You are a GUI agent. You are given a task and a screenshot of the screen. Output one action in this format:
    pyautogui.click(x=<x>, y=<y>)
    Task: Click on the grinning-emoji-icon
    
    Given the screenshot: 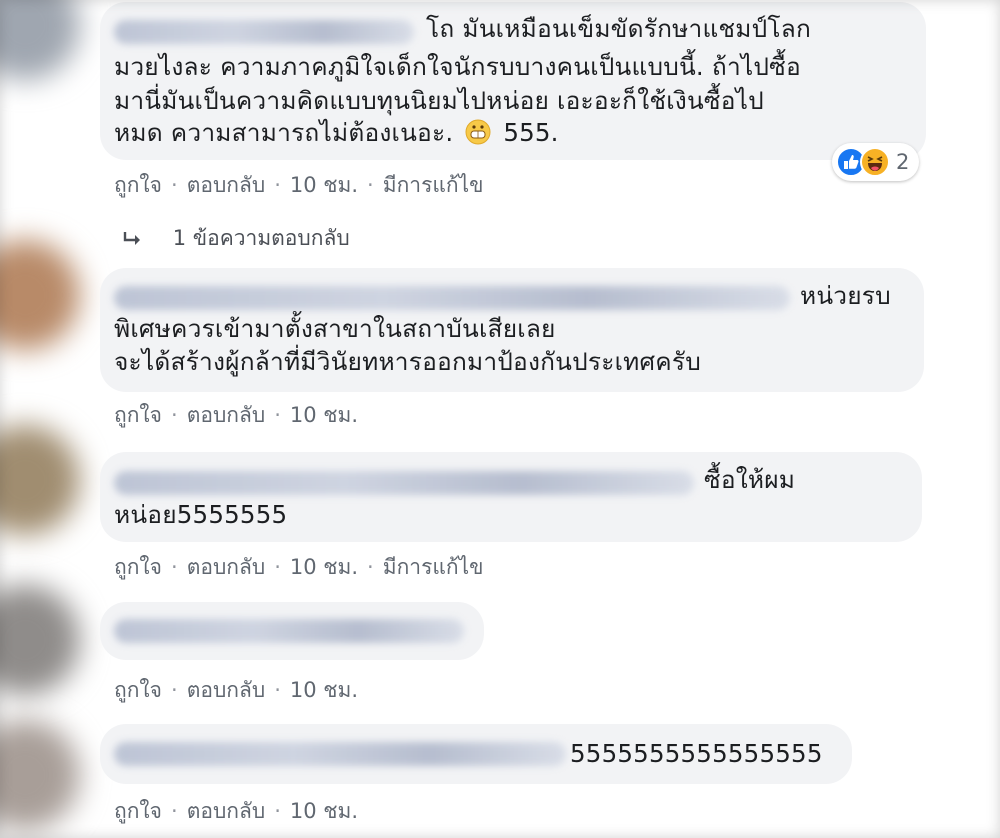 What is the action you would take?
    pyautogui.click(x=478, y=132)
    